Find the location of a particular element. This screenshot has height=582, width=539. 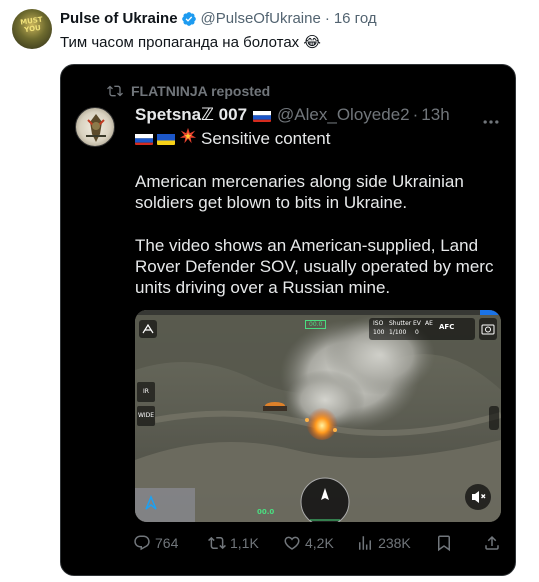

speaker-muted-icon is located at coordinates (479, 497).